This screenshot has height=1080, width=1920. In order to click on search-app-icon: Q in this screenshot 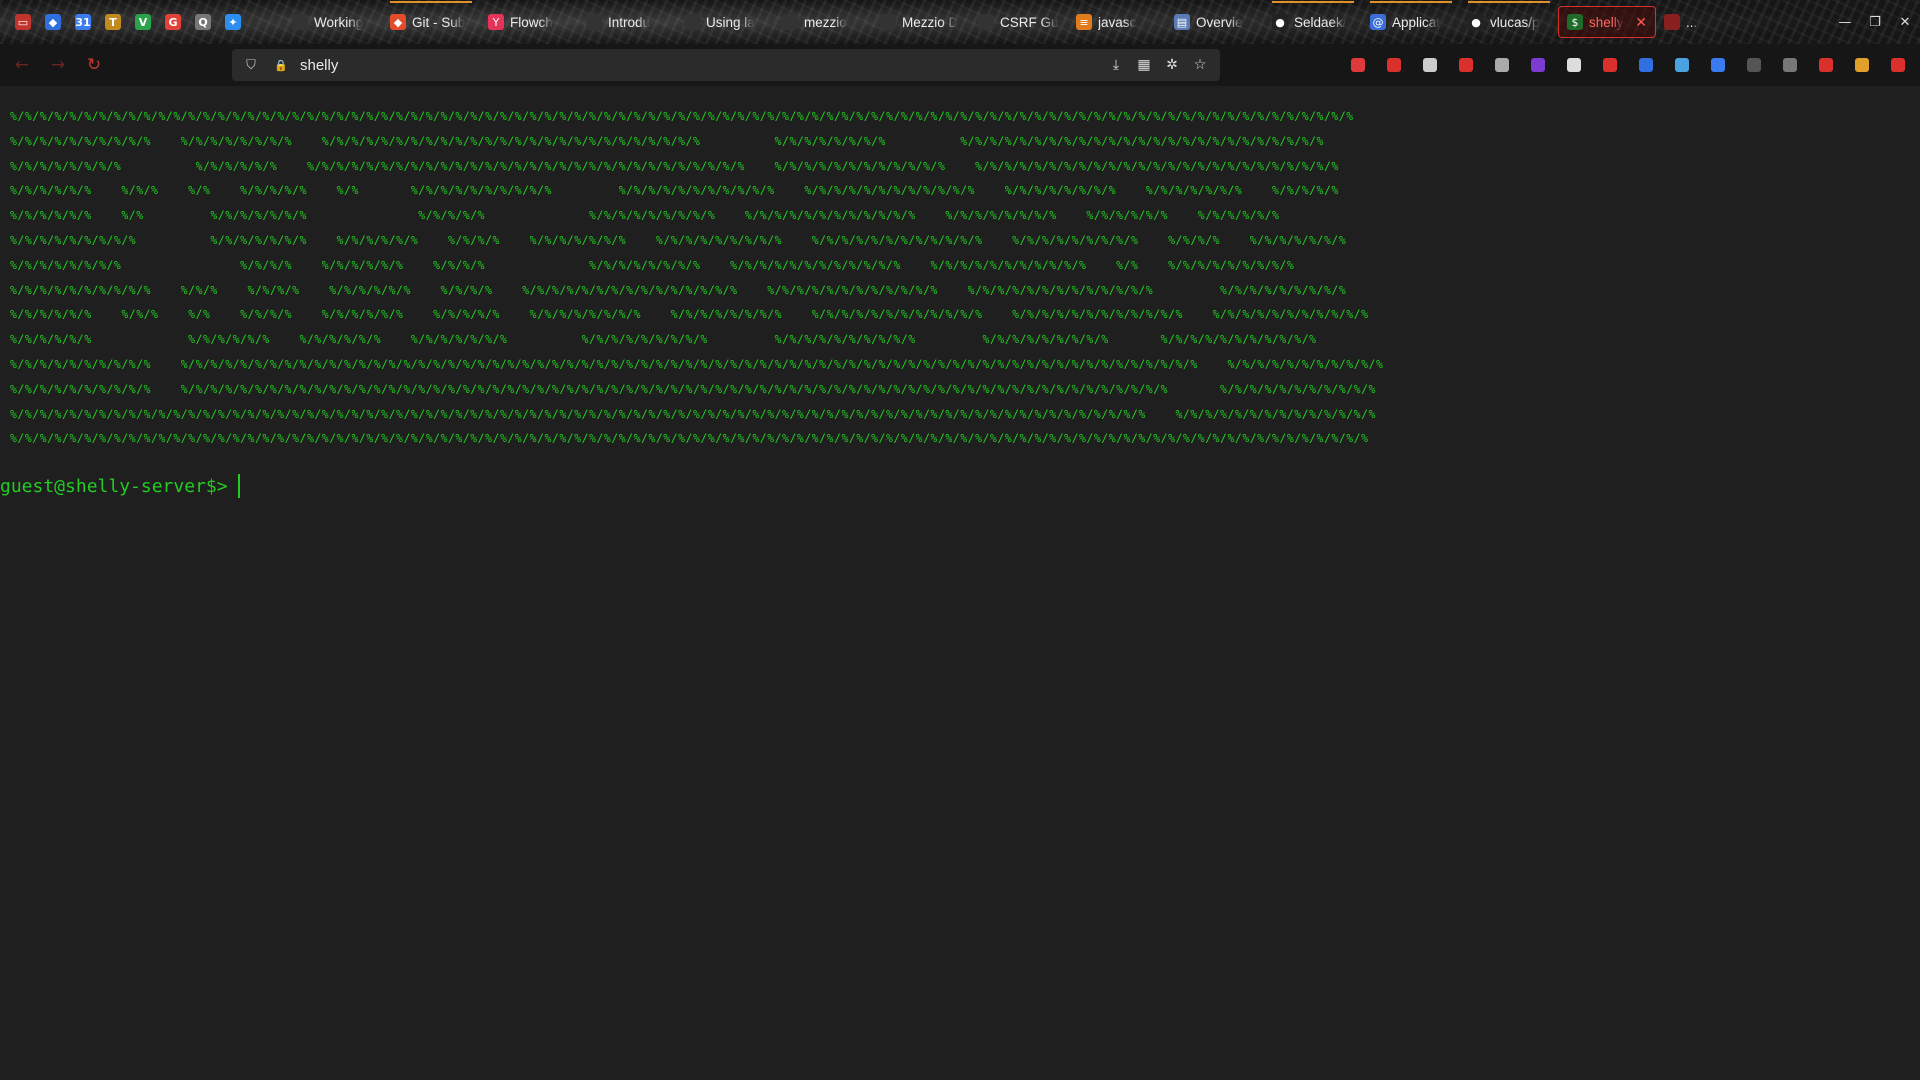, I will do `click(203, 22)`.